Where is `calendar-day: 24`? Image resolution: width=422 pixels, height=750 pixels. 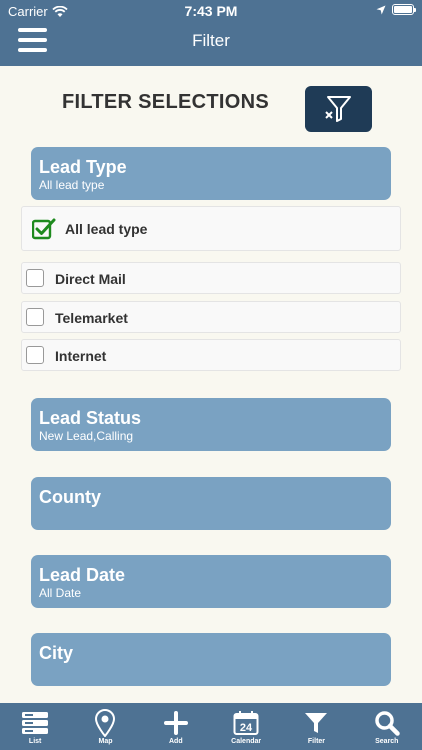 calendar-day: 24 is located at coordinates (246, 728).